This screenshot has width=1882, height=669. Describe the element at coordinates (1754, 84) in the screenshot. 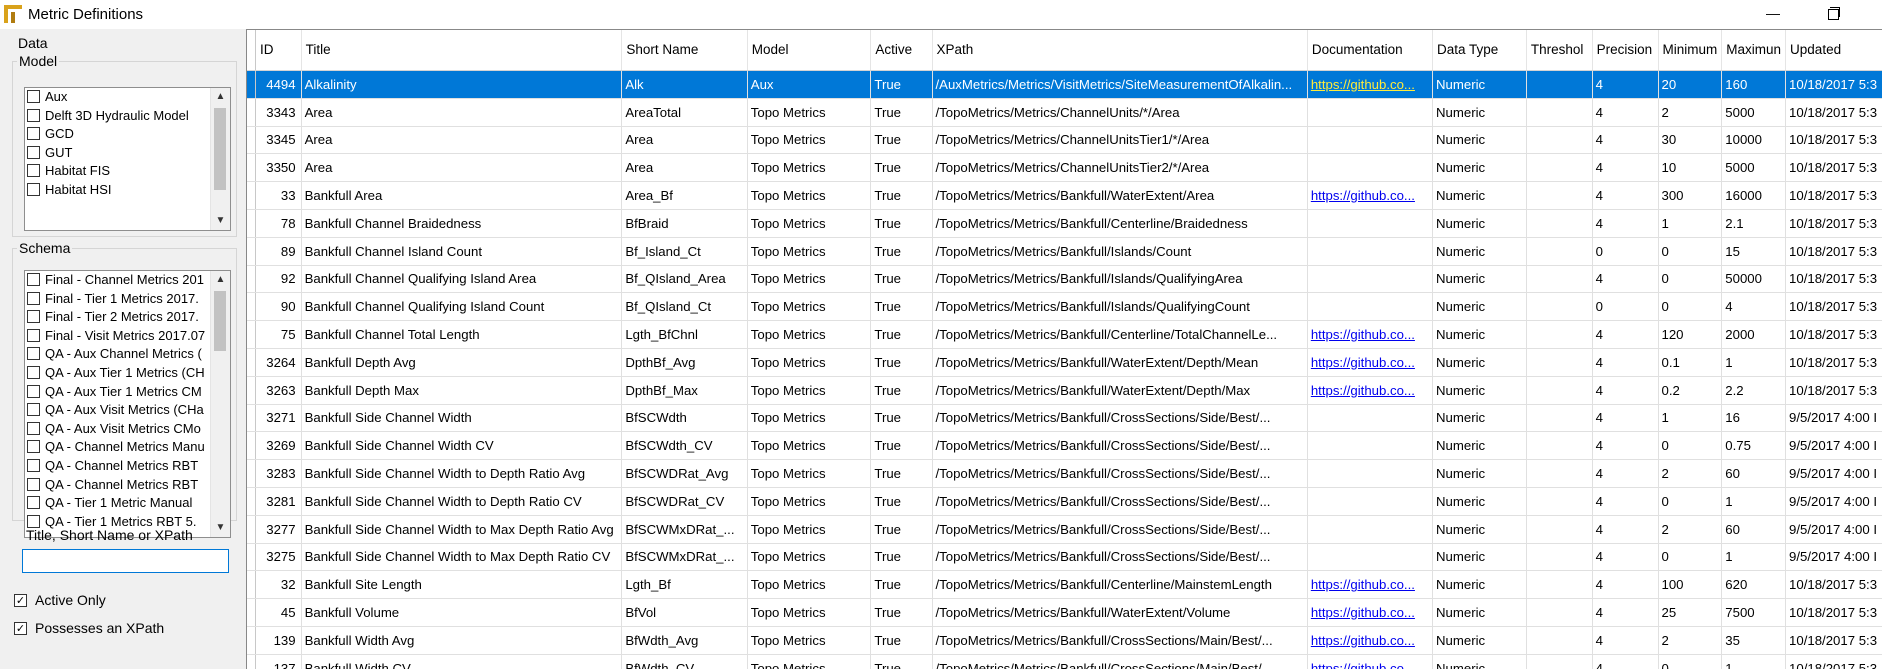

I see `cell-maximun: 160` at that location.